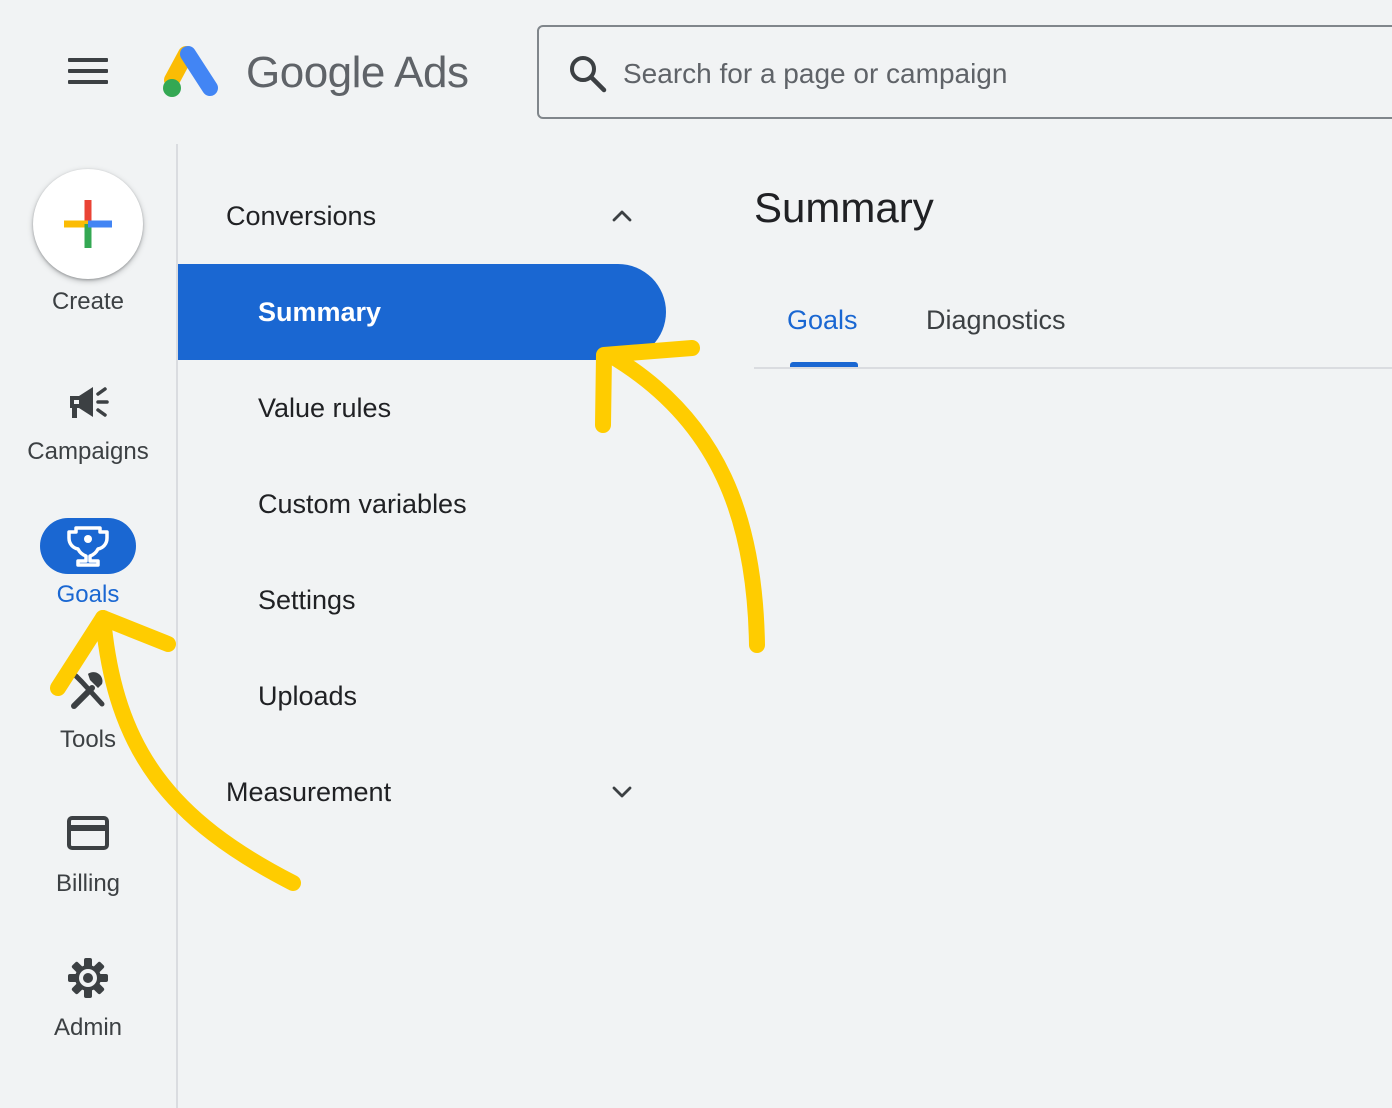 The width and height of the screenshot is (1392, 1108). I want to click on create-button, so click(88, 224).